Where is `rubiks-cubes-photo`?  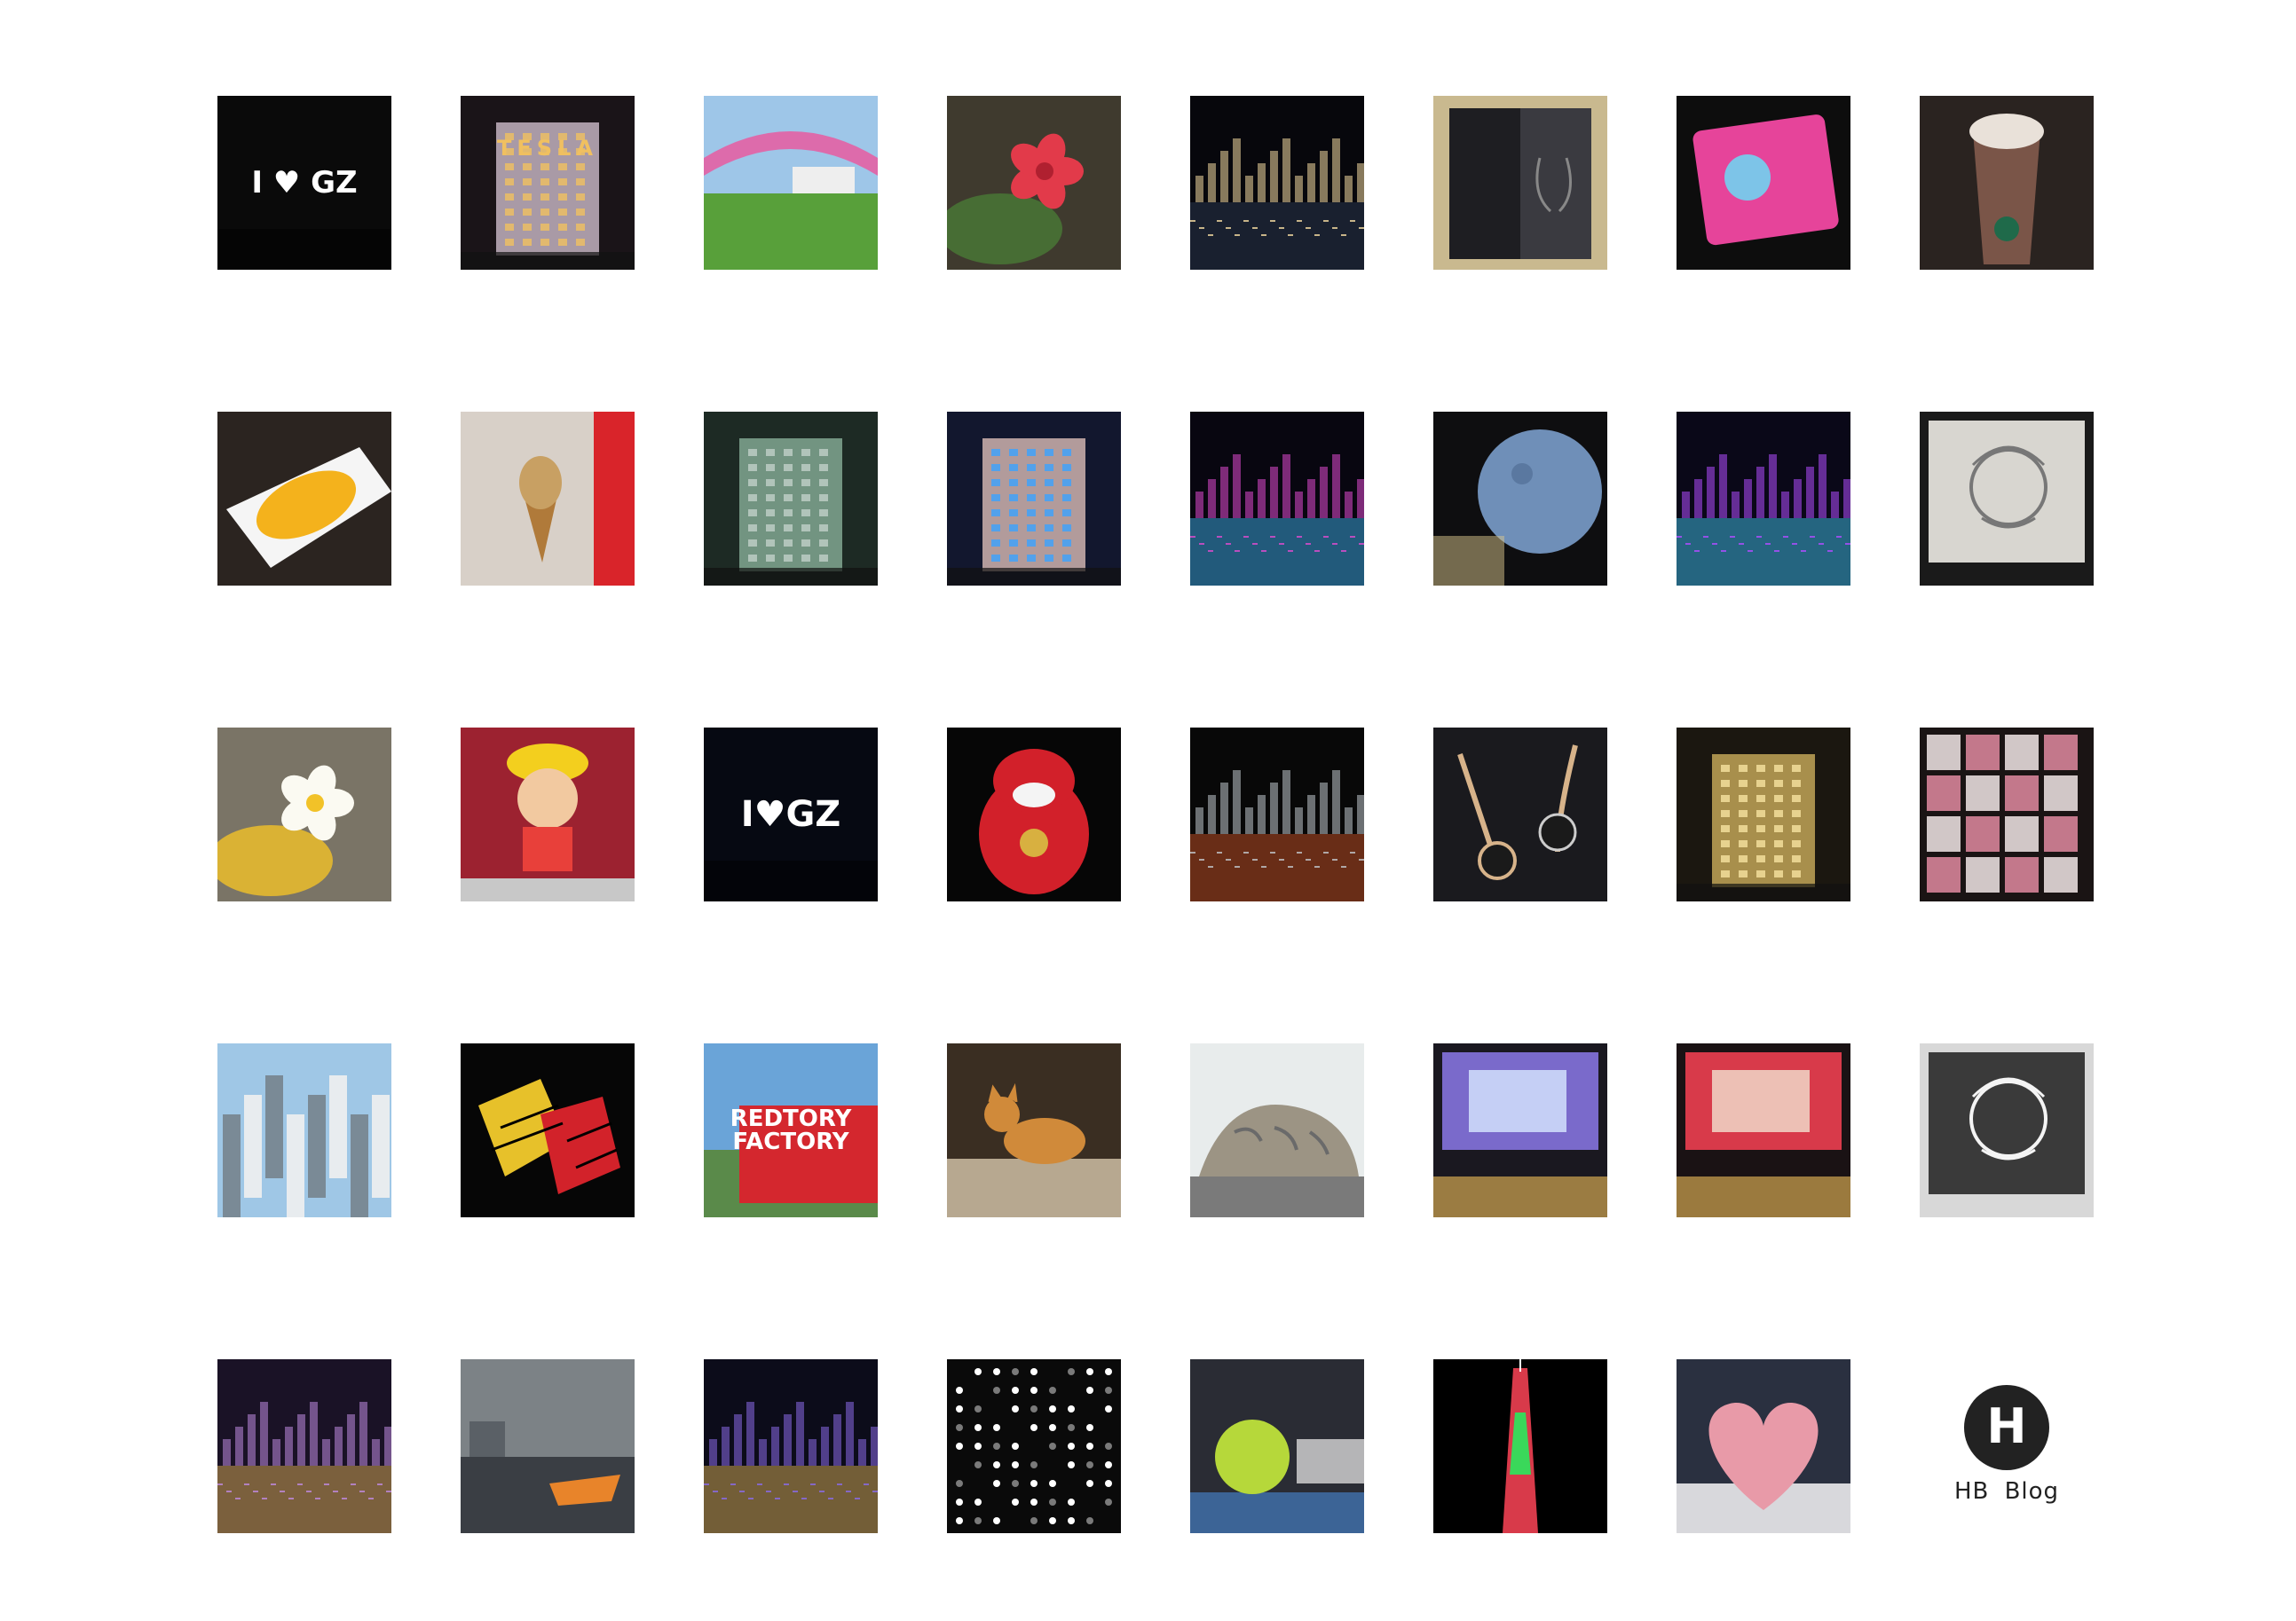
rubiks-cubes-photo is located at coordinates (548, 1130).